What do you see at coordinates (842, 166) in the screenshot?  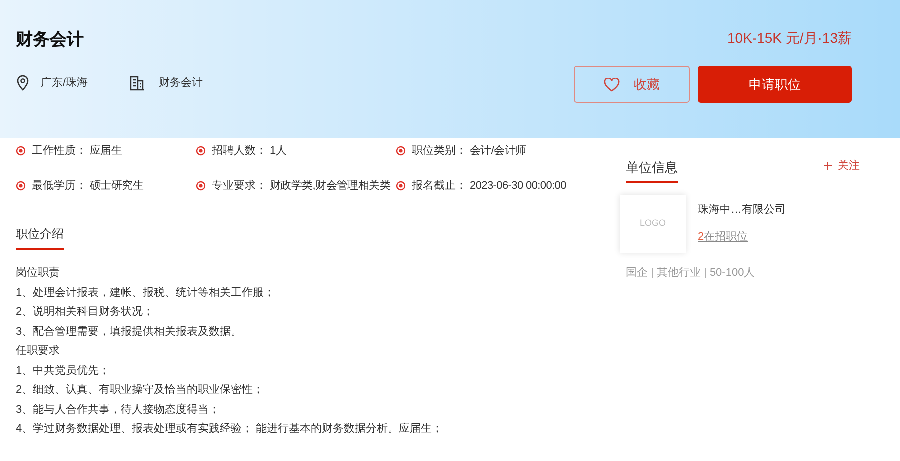 I see `follow-button: 关注` at bounding box center [842, 166].